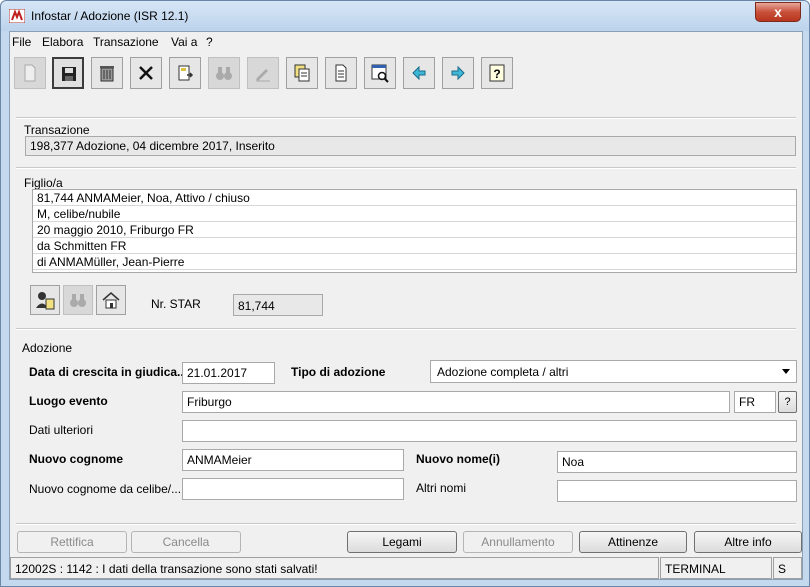 The height and width of the screenshot is (587, 810). I want to click on nuovo-nome-input: Noa, so click(677, 462).